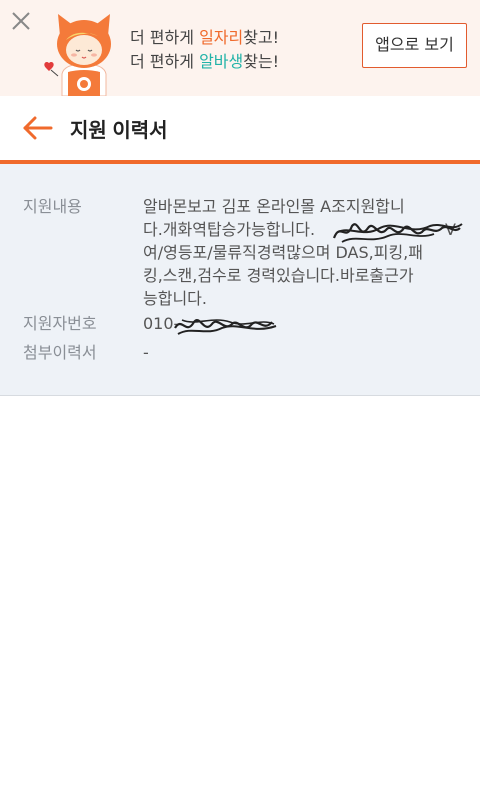  I want to click on page-header: 지원 이력서, so click(240, 128).